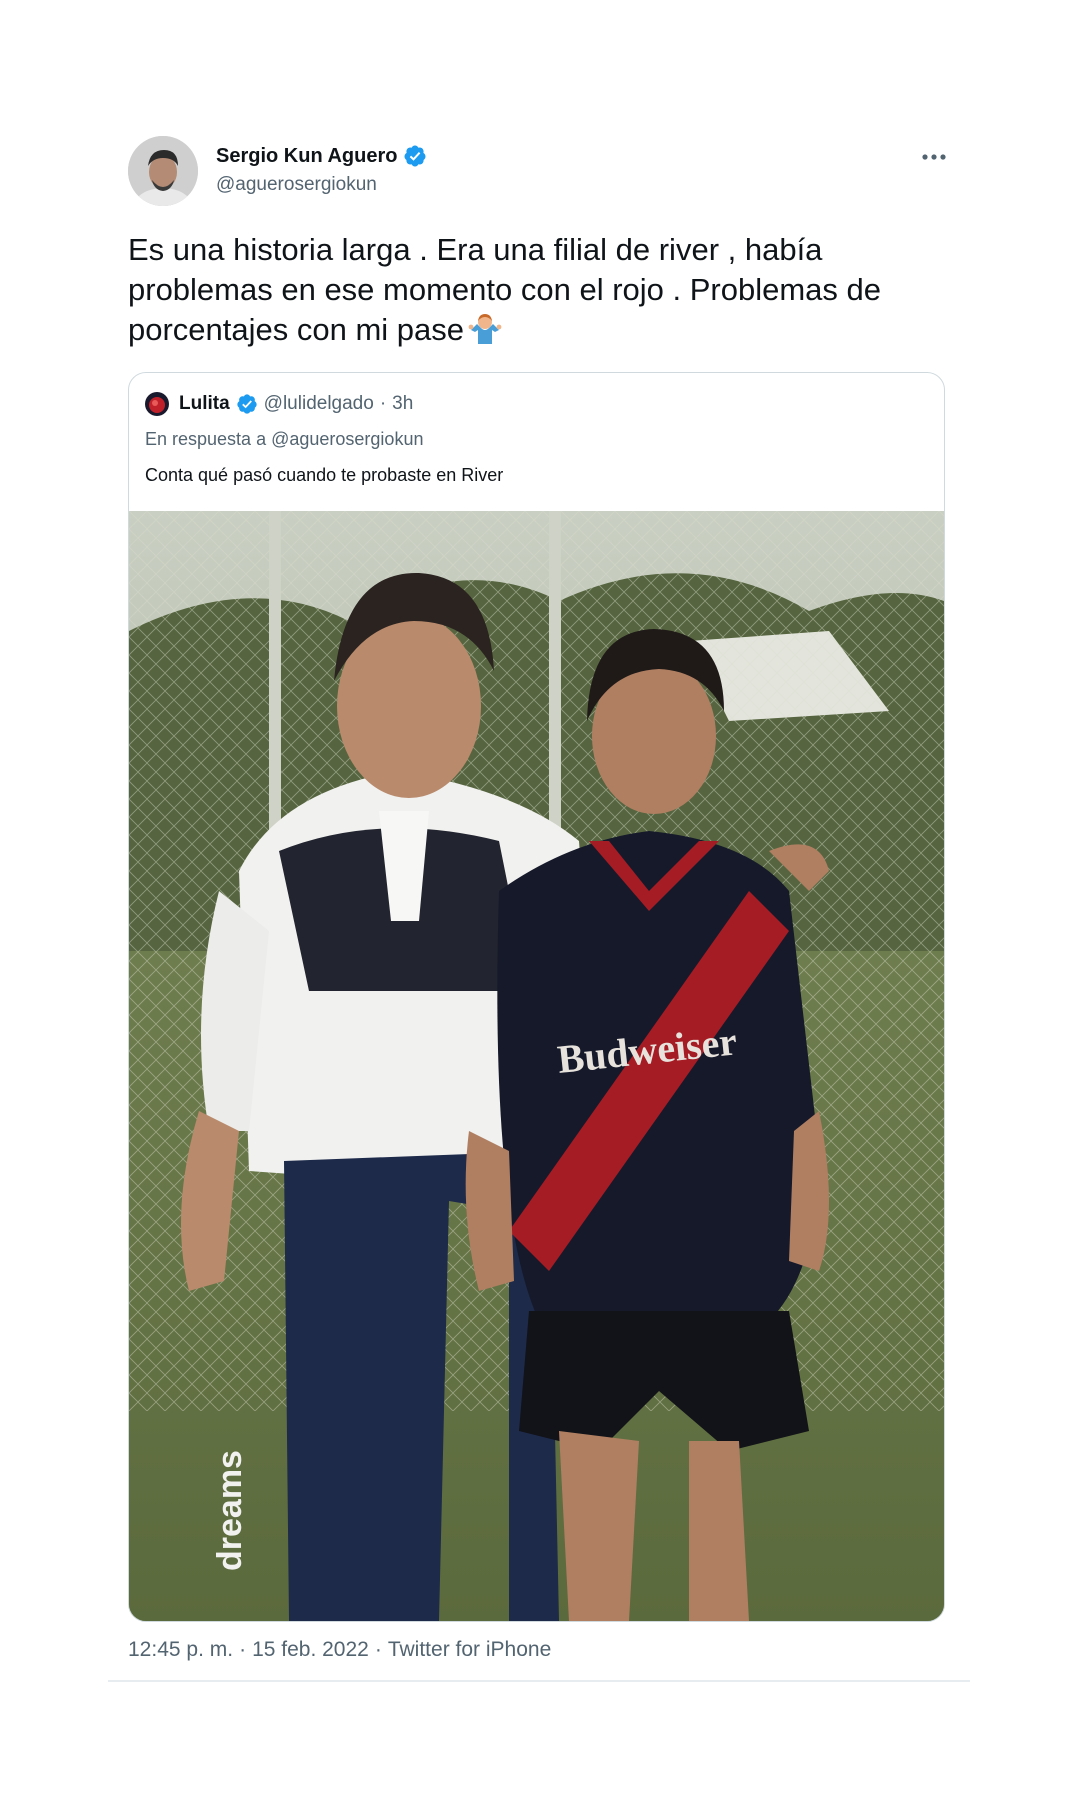  What do you see at coordinates (206, 439) in the screenshot?
I see `reply-prefix: En respuesta a` at bounding box center [206, 439].